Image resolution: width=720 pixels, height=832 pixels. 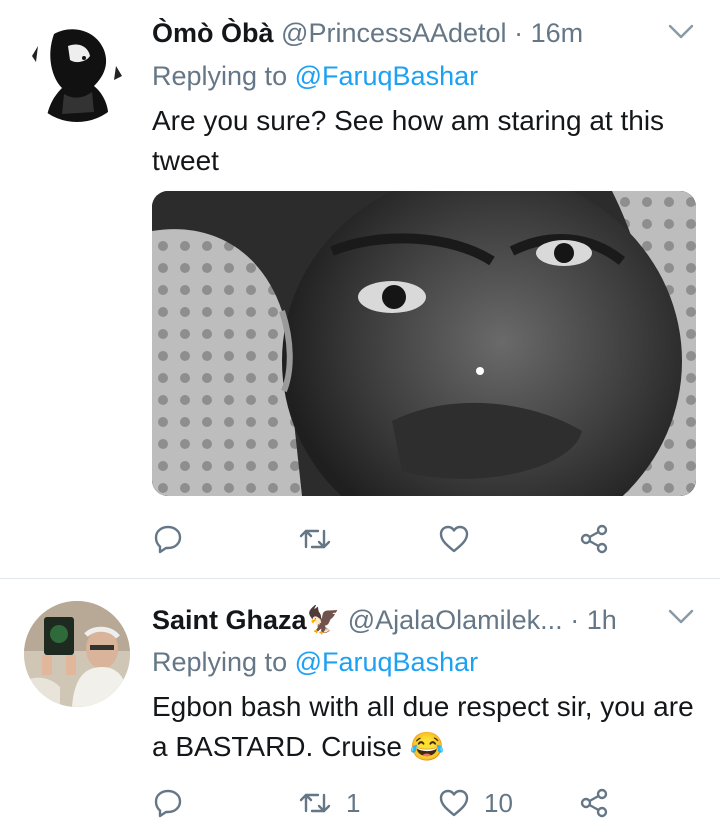 I want to click on timestamp: 16m, so click(x=557, y=33).